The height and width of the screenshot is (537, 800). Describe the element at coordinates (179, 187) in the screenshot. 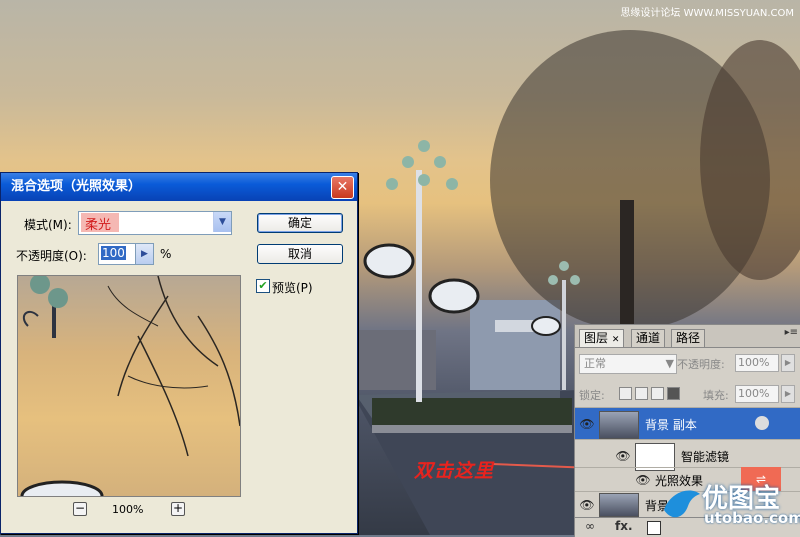

I see `dialog-titlebar: 混合选项（光照效果） ✕` at that location.